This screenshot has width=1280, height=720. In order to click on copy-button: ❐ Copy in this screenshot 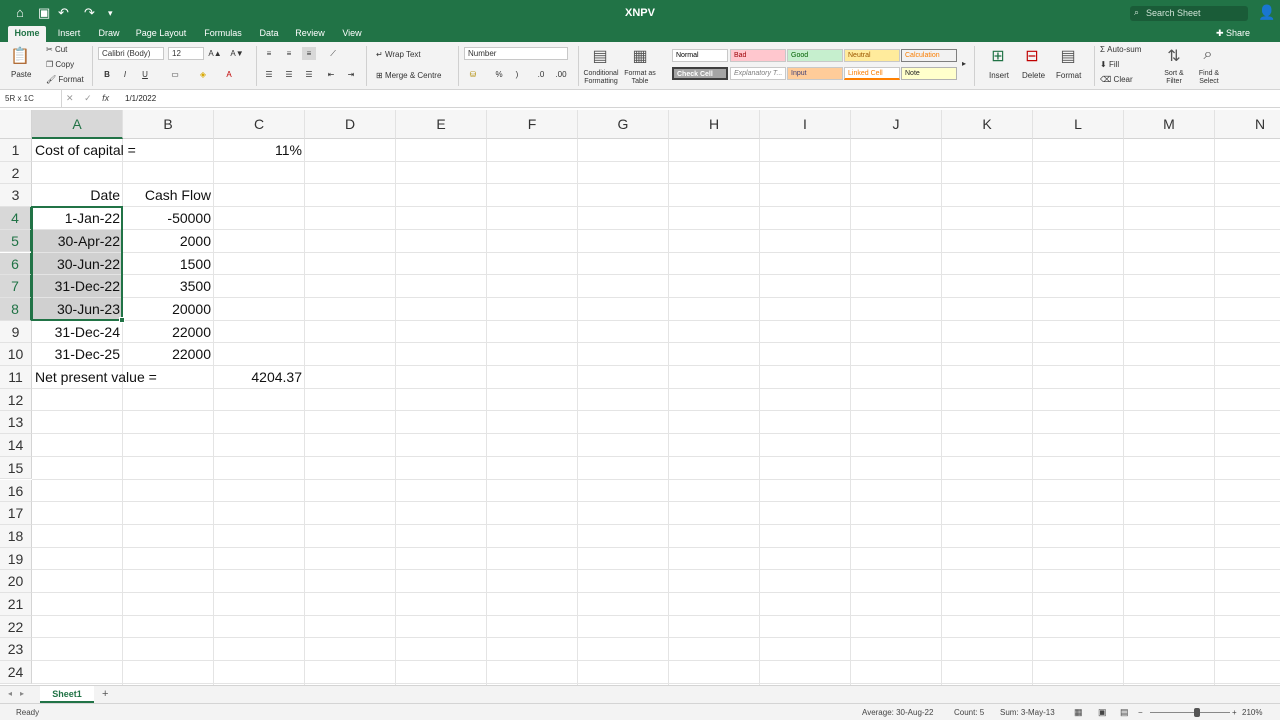, I will do `click(60, 64)`.